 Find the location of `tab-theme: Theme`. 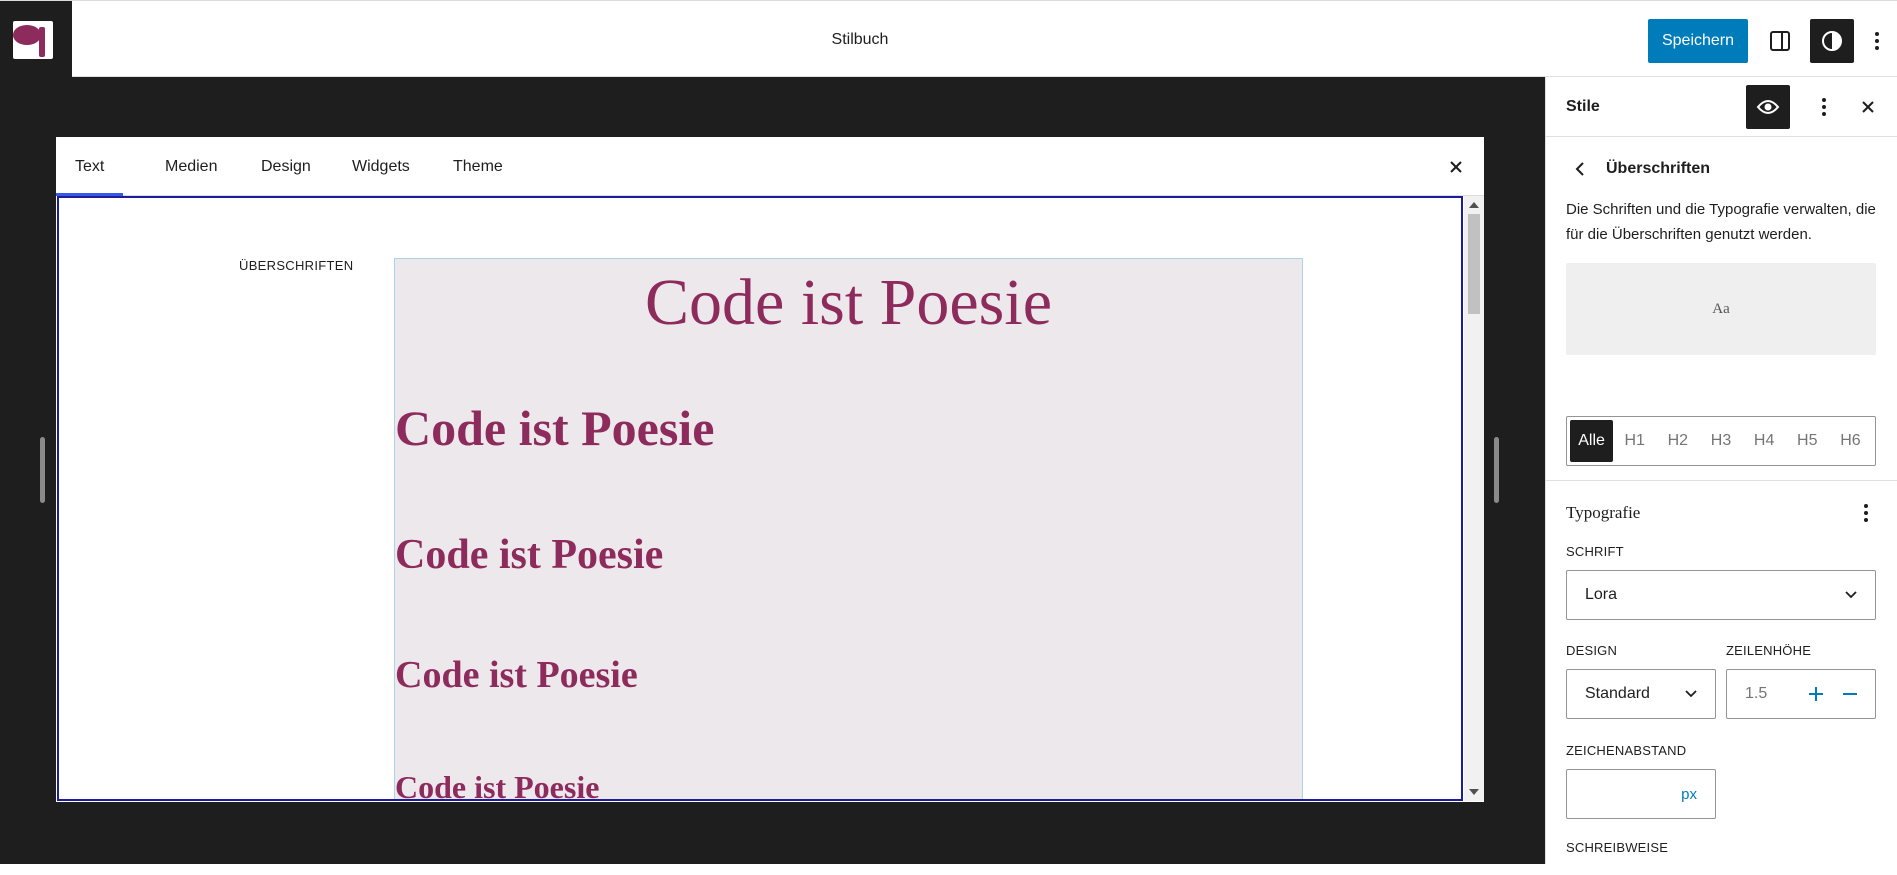

tab-theme: Theme is located at coordinates (478, 166).